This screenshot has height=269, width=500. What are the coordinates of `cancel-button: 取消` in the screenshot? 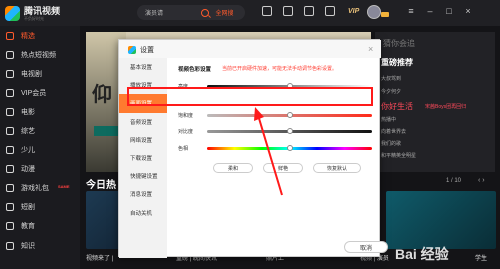 It's located at (366, 247).